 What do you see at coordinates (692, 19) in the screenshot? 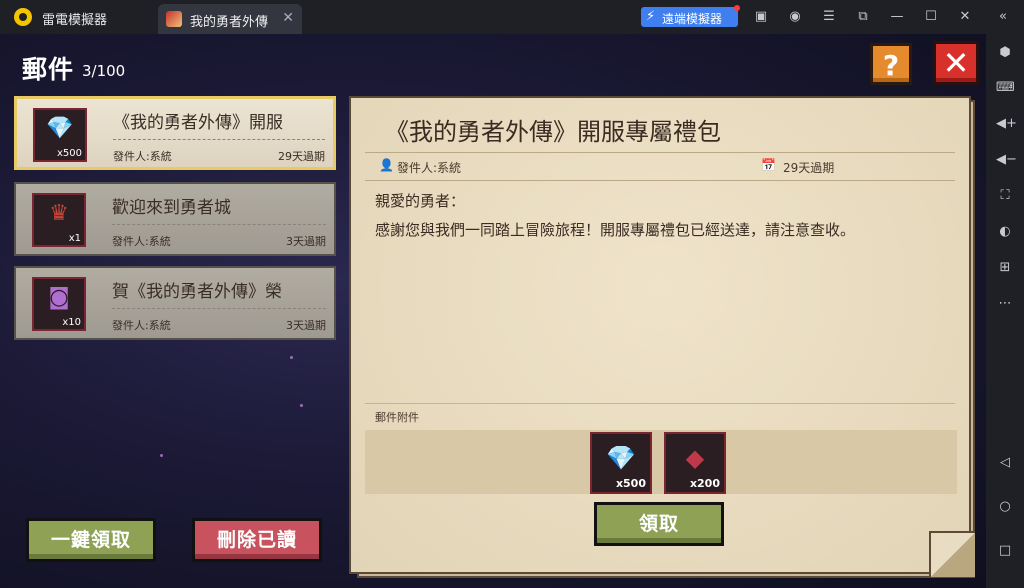
I see `remote-emulator-label: 遠端模擬器` at bounding box center [692, 19].